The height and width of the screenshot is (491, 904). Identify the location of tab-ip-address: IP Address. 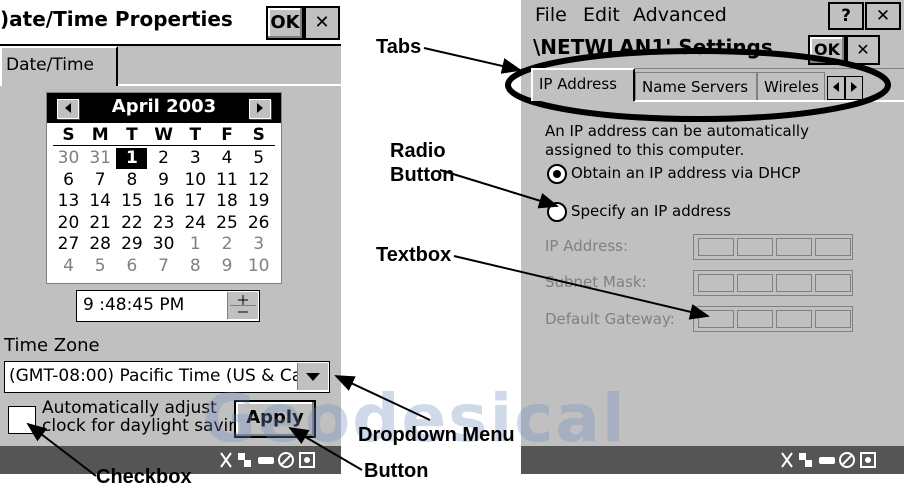
(583, 84).